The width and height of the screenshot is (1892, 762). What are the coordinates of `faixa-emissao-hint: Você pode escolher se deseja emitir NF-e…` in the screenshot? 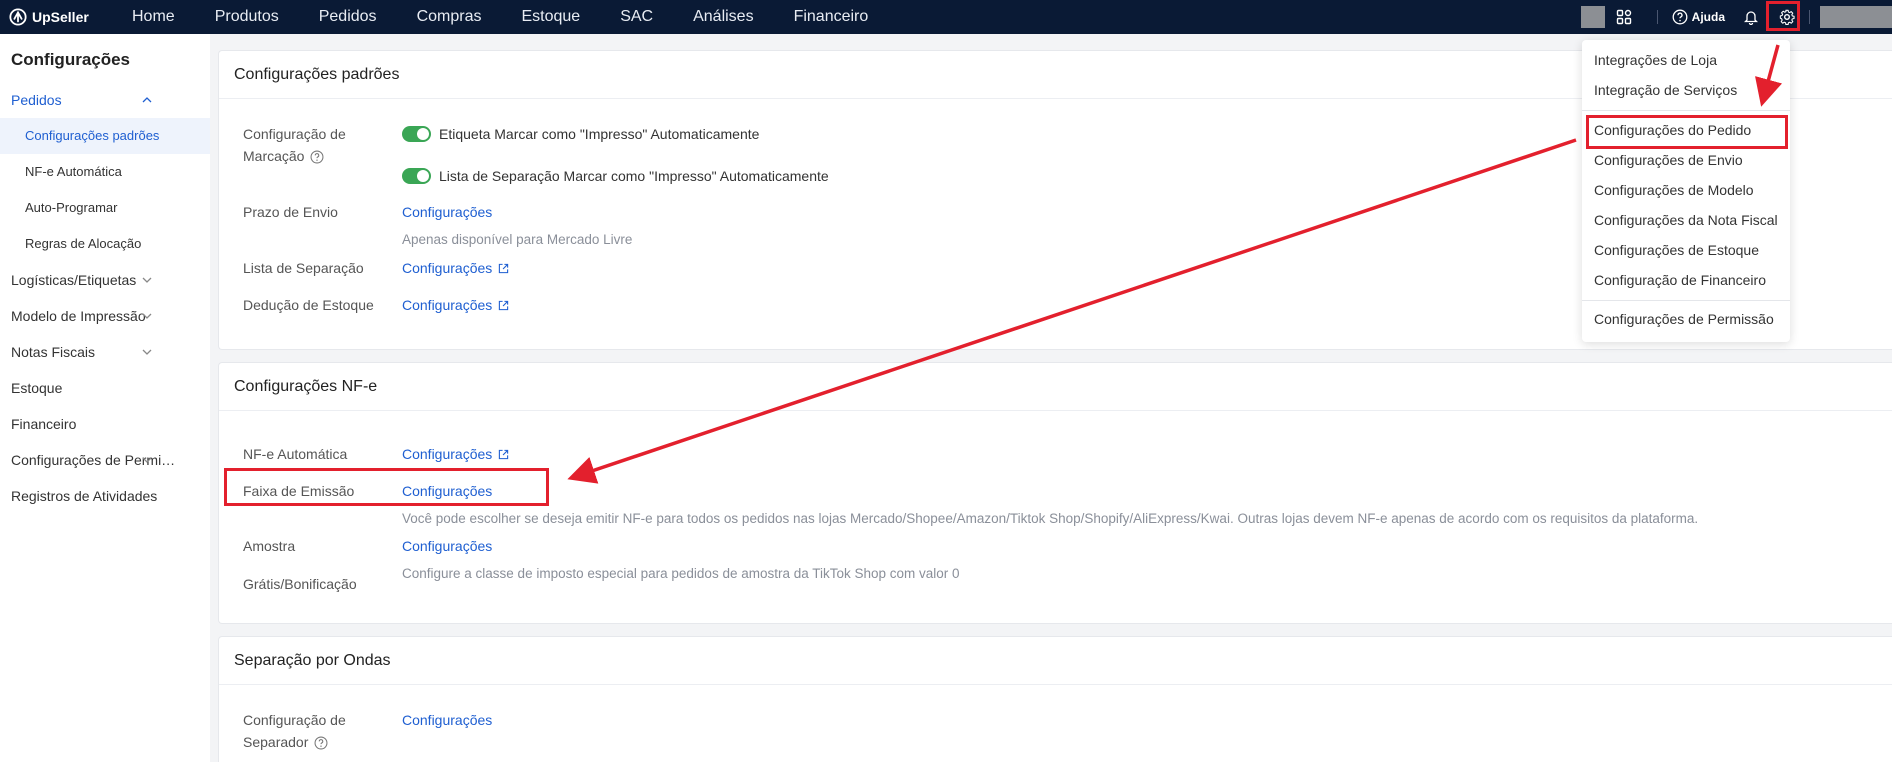 It's located at (1050, 518).